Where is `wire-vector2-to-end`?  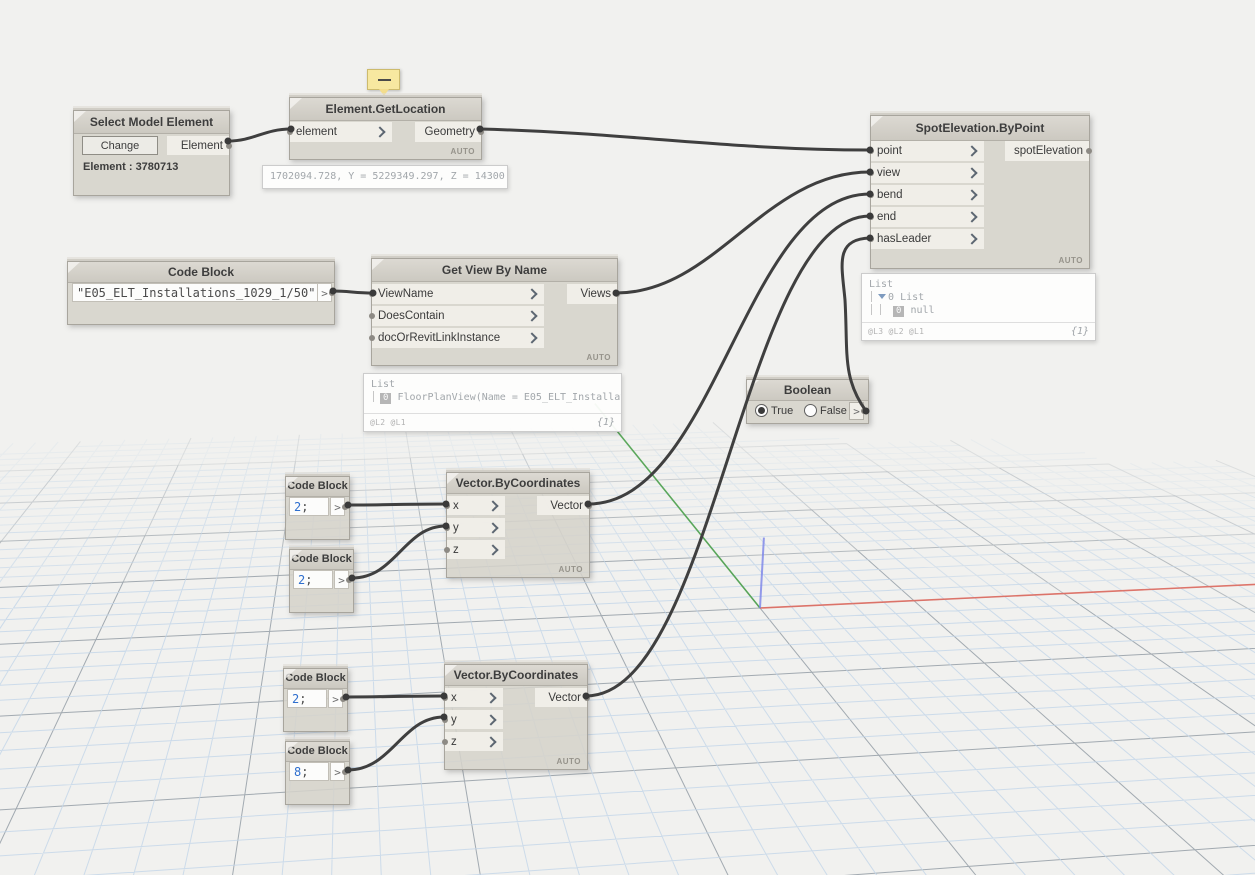 wire-vector2-to-end is located at coordinates (728, 456).